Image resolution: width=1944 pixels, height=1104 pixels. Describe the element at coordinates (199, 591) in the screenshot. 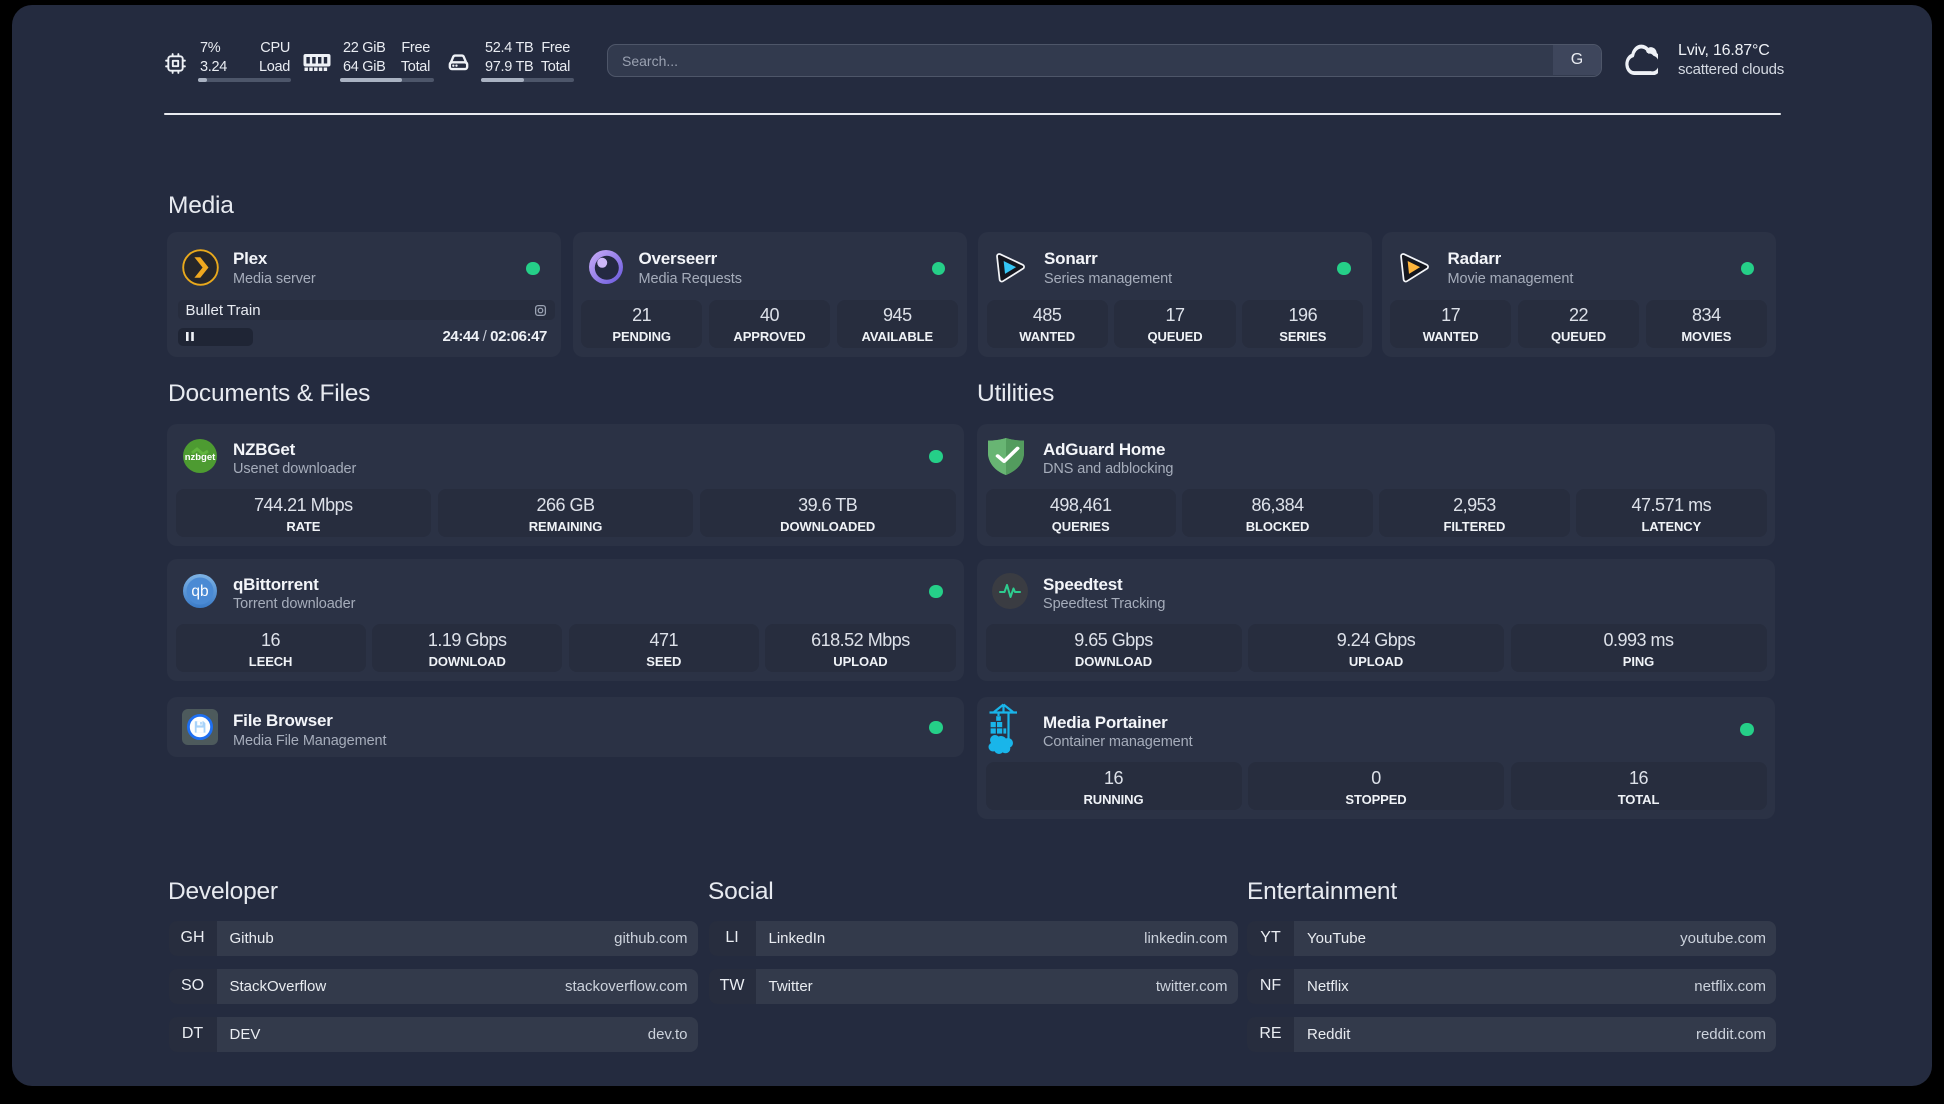

I see `svg-text: qb` at that location.